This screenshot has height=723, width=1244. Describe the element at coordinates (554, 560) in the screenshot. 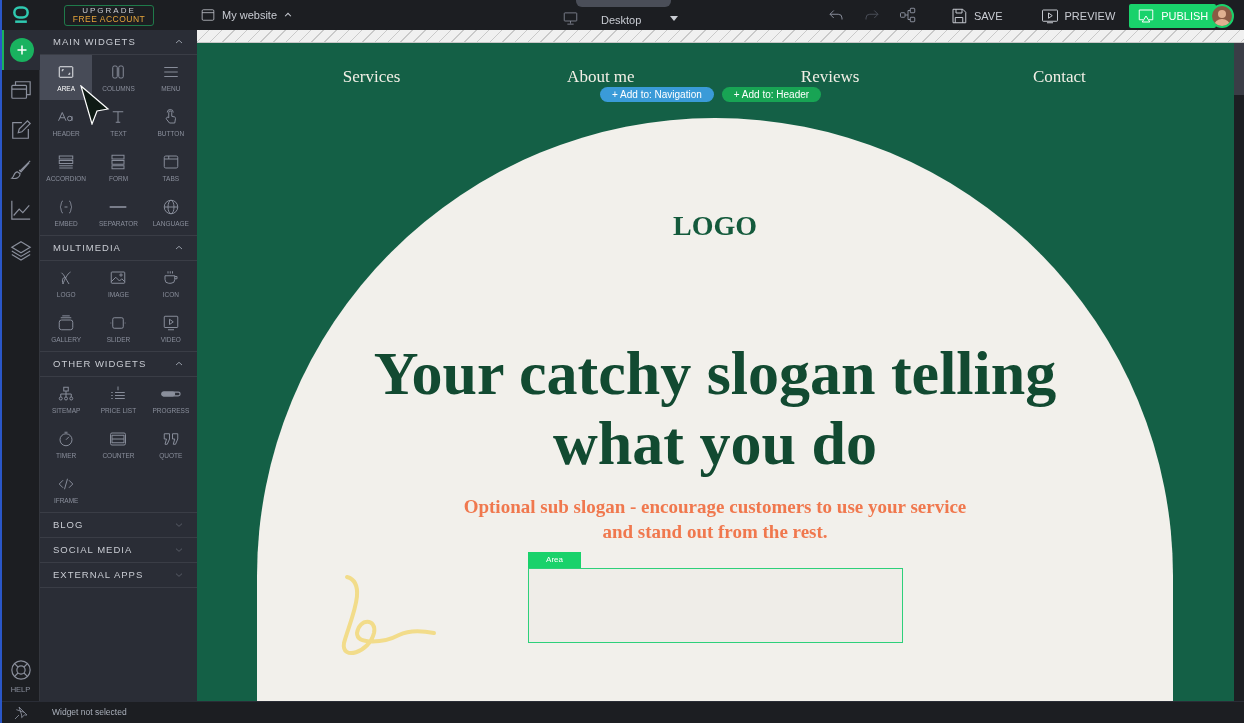

I see `area-label: Area` at that location.